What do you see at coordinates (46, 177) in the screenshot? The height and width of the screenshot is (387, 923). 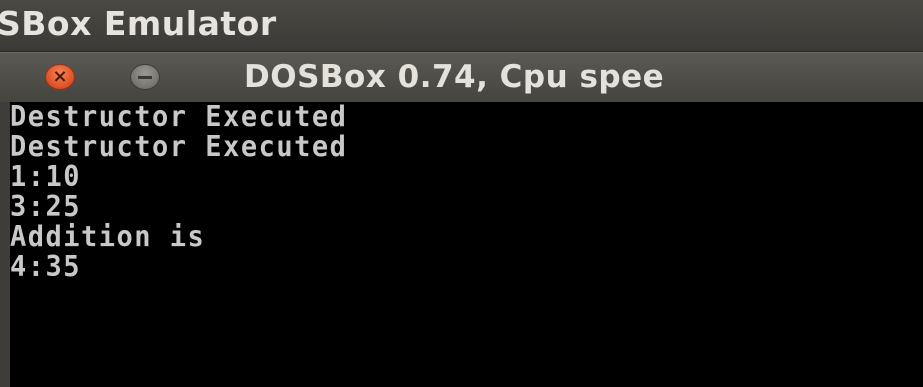 I see `console-line: 1:10` at bounding box center [46, 177].